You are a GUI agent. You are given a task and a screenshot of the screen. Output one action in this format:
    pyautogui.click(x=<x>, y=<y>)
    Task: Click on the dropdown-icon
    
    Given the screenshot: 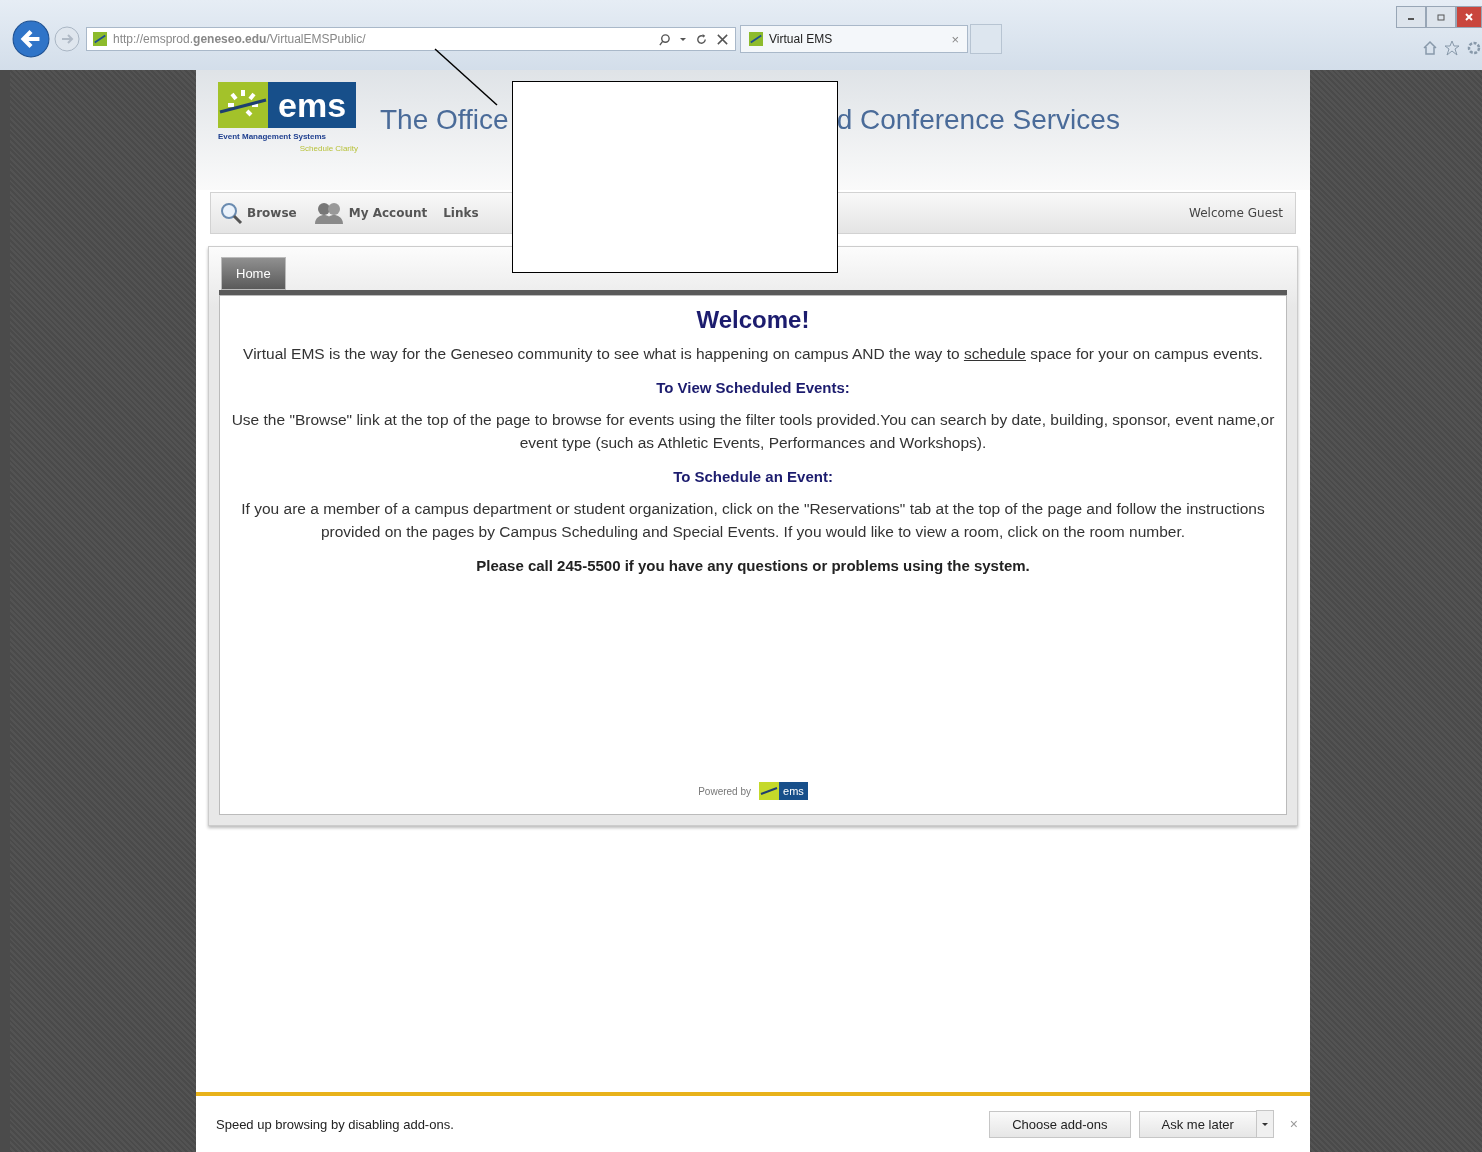 What is the action you would take?
    pyautogui.click(x=683, y=39)
    